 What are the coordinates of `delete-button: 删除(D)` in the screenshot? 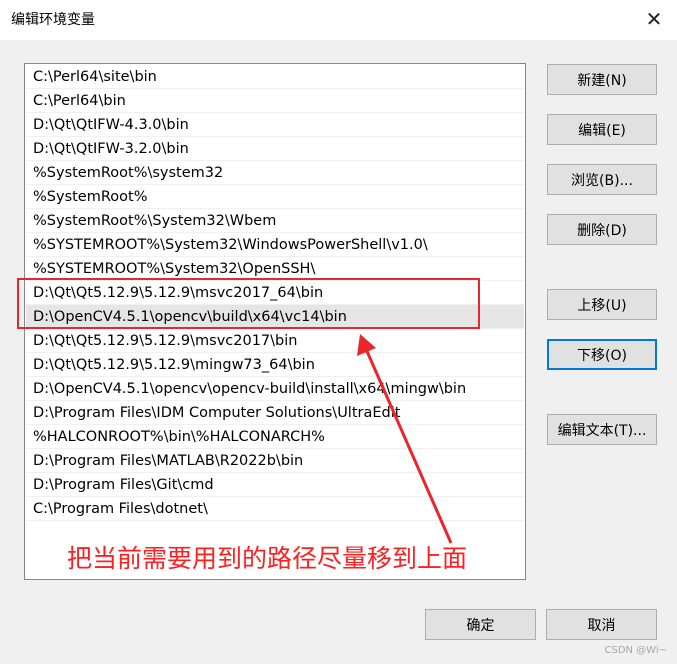 It's located at (602, 229).